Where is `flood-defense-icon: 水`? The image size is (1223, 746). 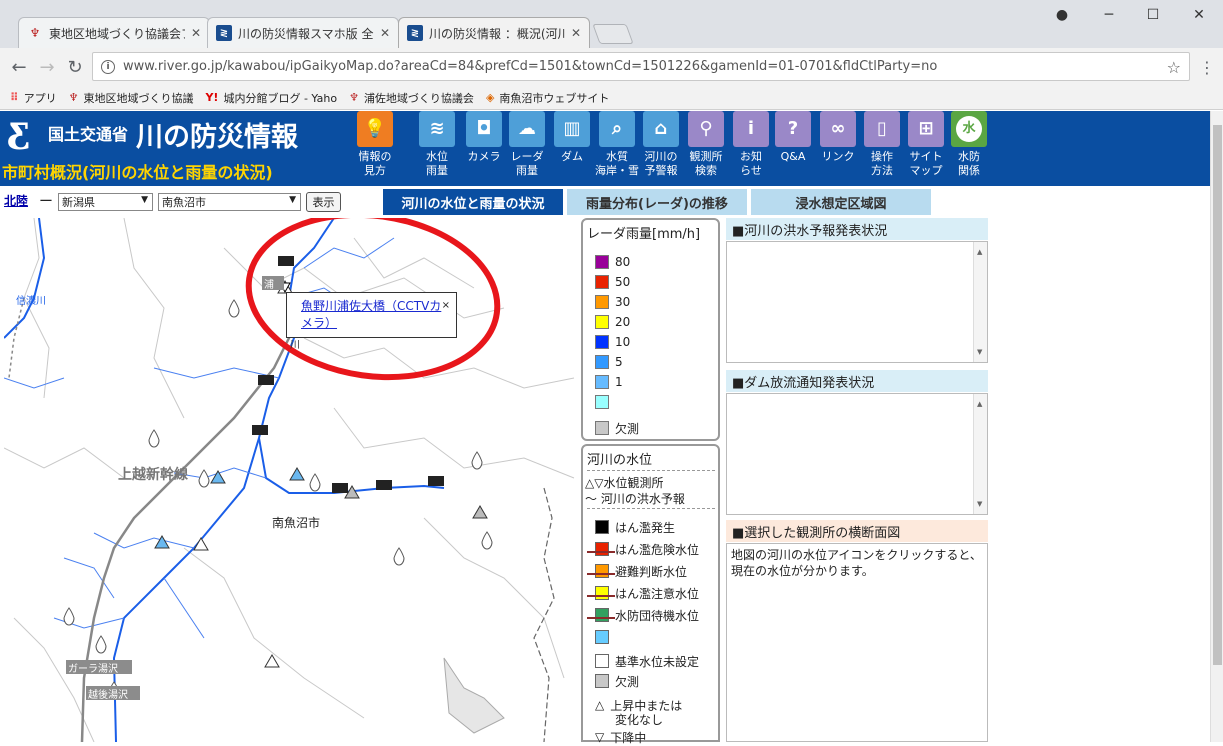
flood-defense-icon: 水 is located at coordinates (969, 129).